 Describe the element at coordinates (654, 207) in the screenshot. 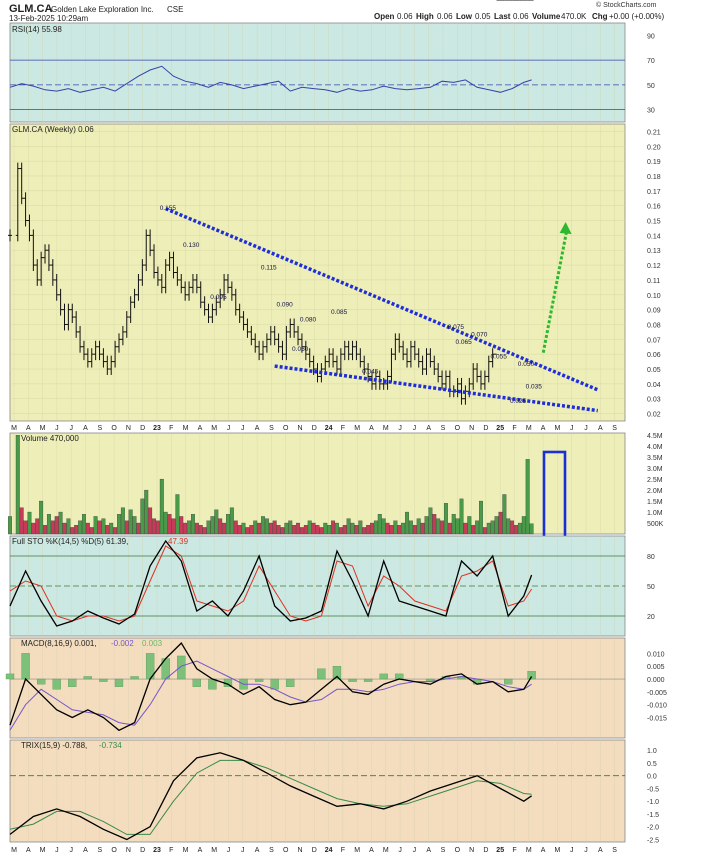

I see `price-tick-label: 0.16` at that location.